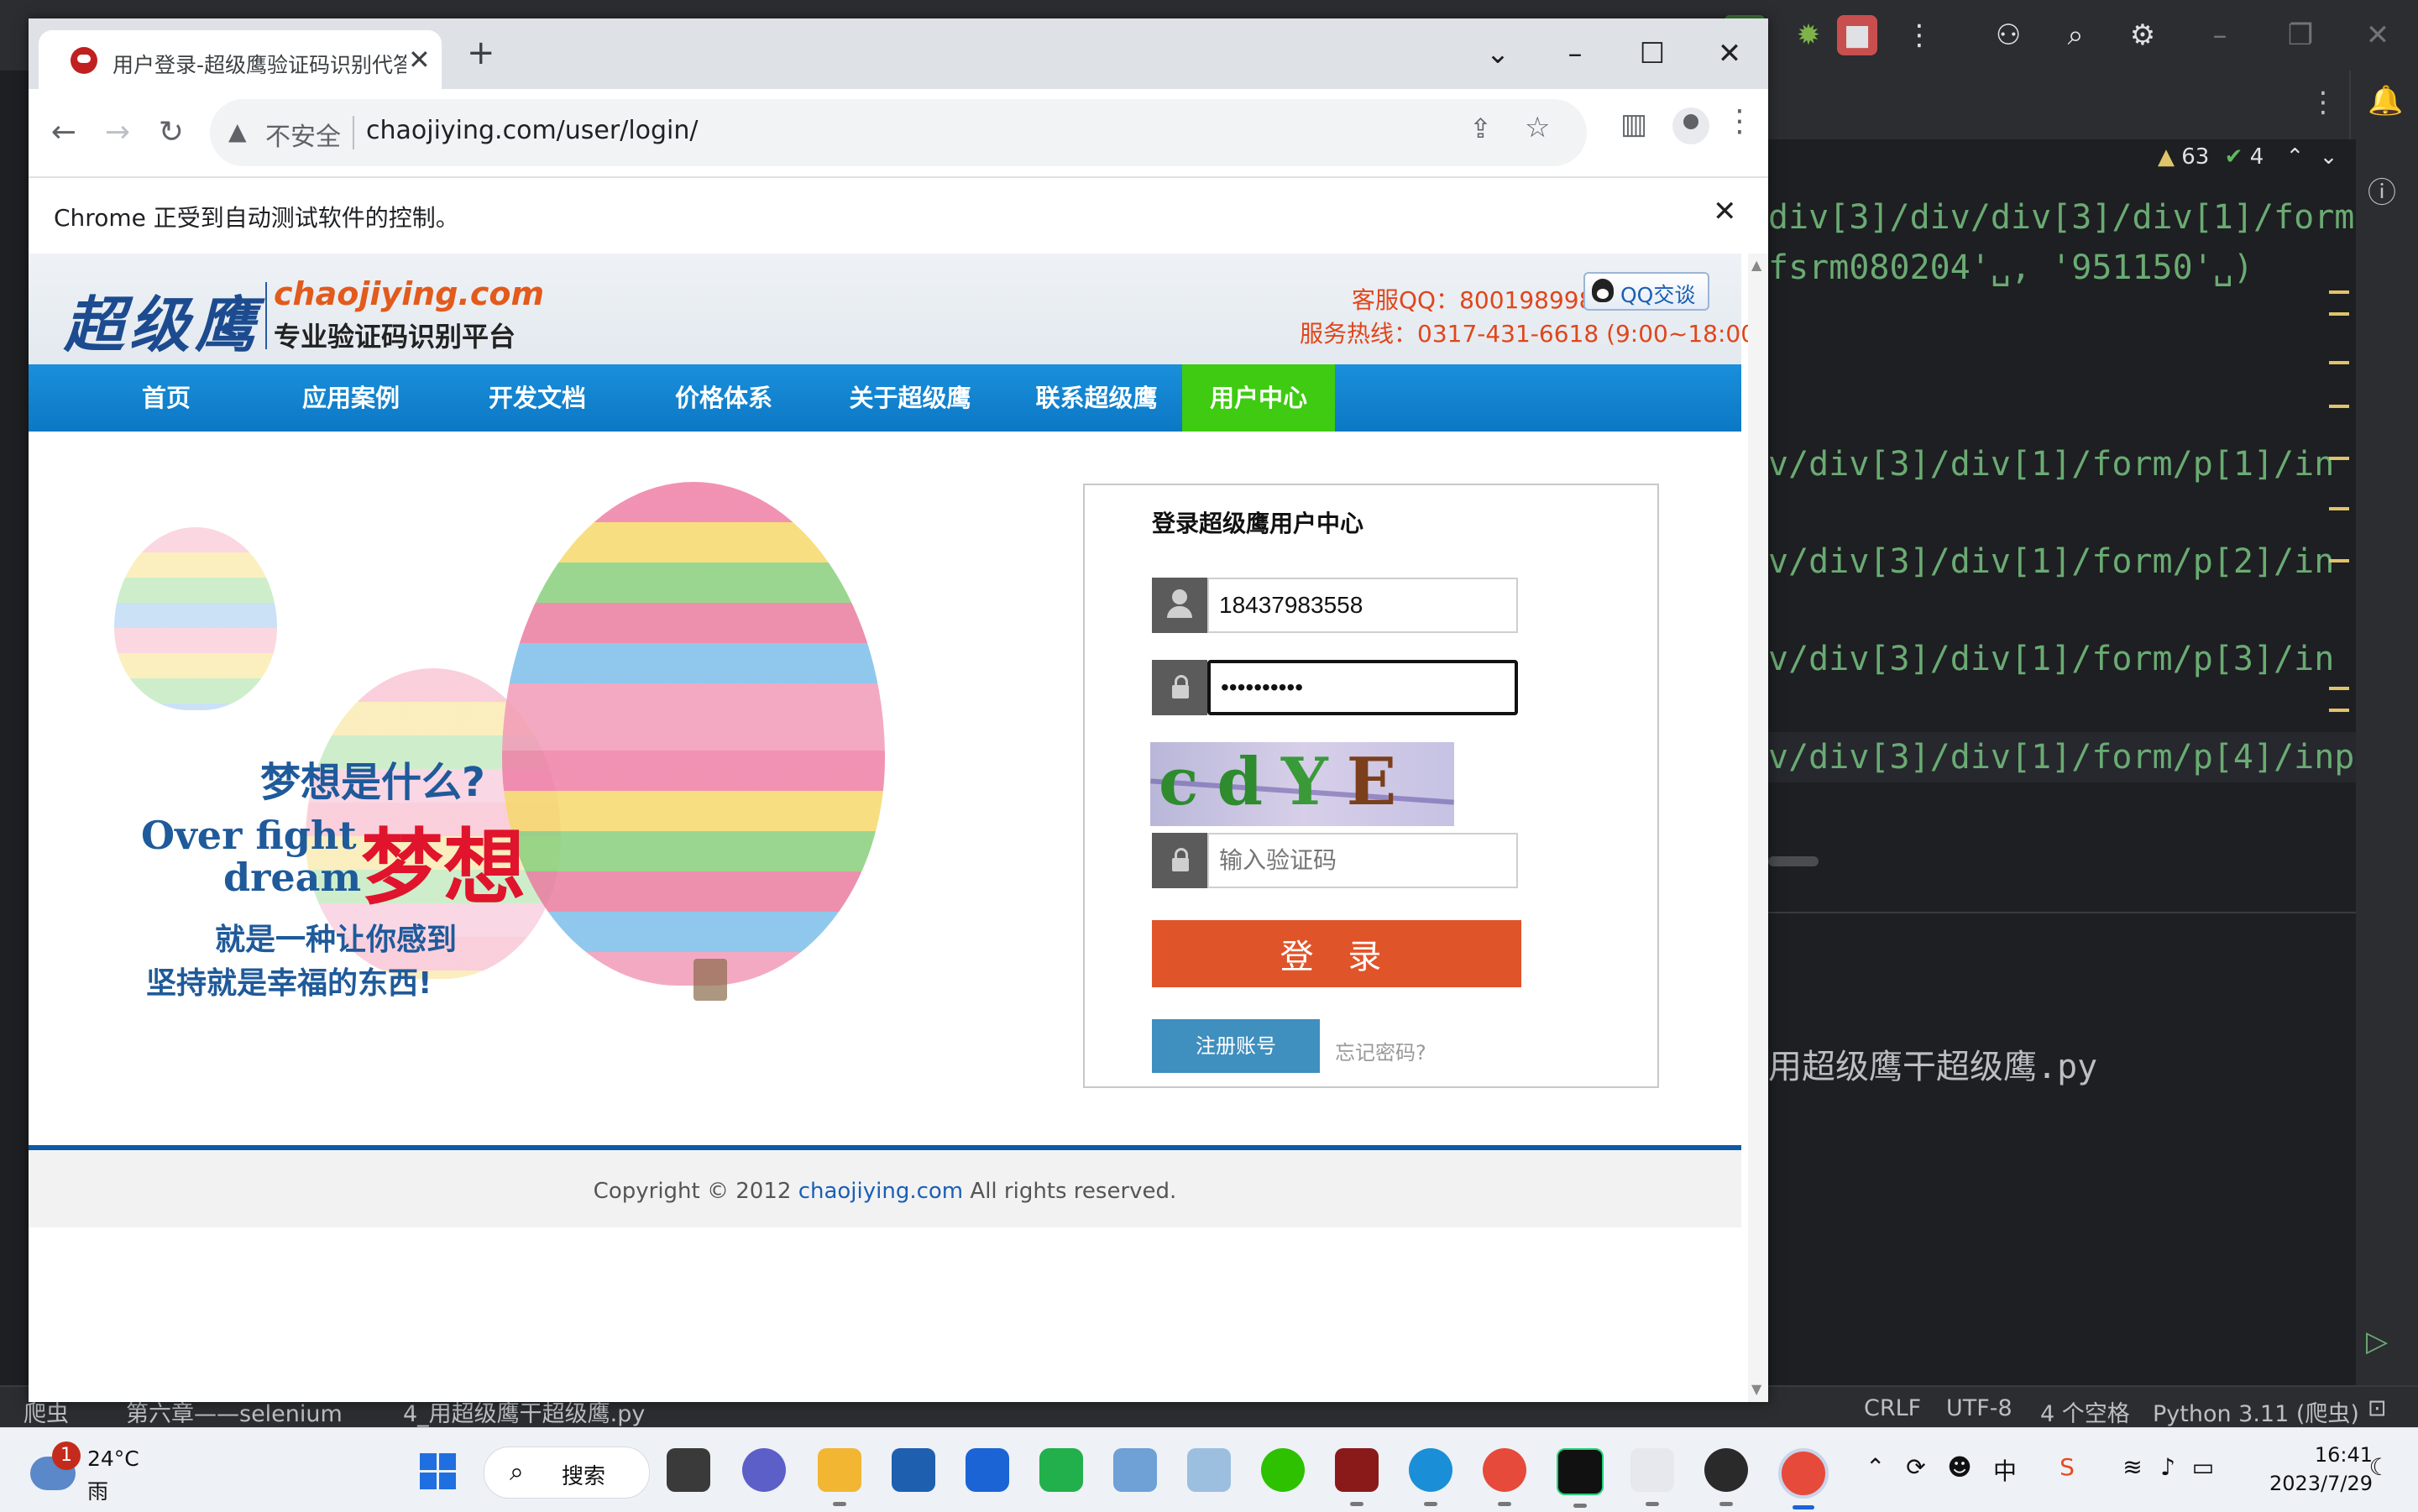 The image size is (2418, 1512). I want to click on lock-icon: ⊡, so click(2377, 1408).